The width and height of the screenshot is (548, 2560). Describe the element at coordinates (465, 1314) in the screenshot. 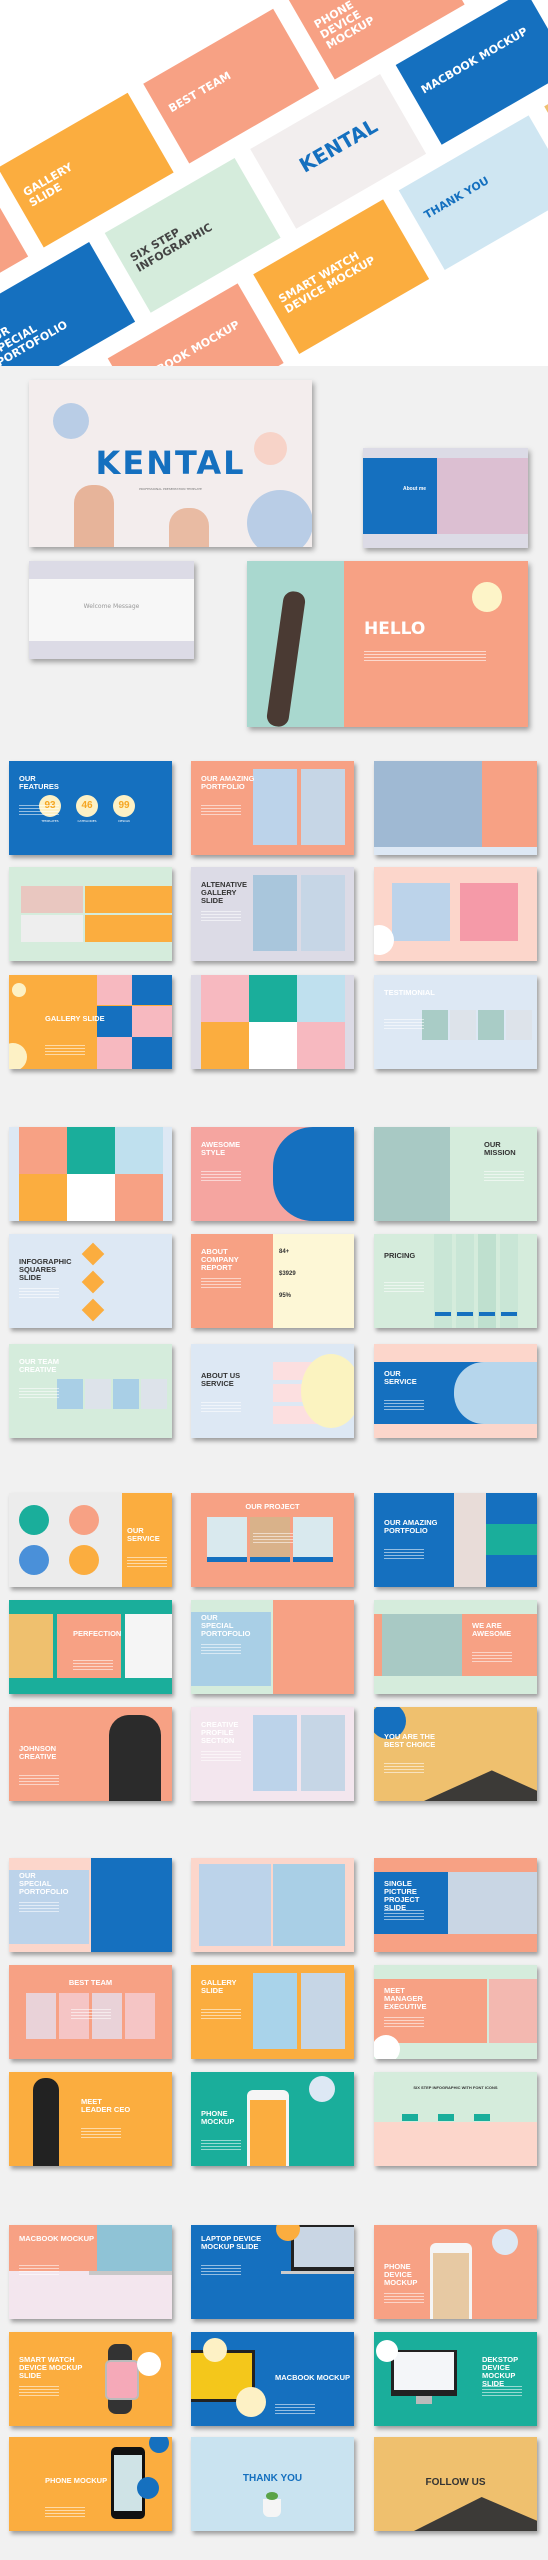

I see `pricing-button` at that location.